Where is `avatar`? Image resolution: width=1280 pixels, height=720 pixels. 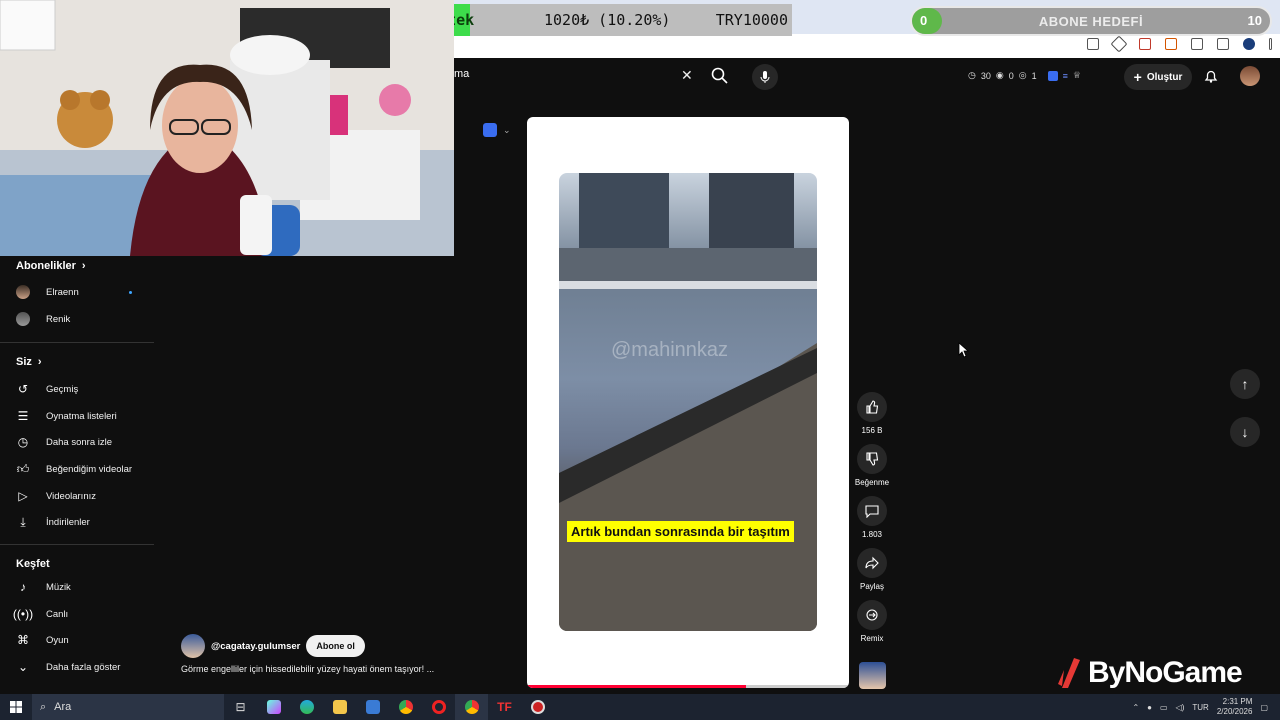
avatar is located at coordinates (1250, 76).